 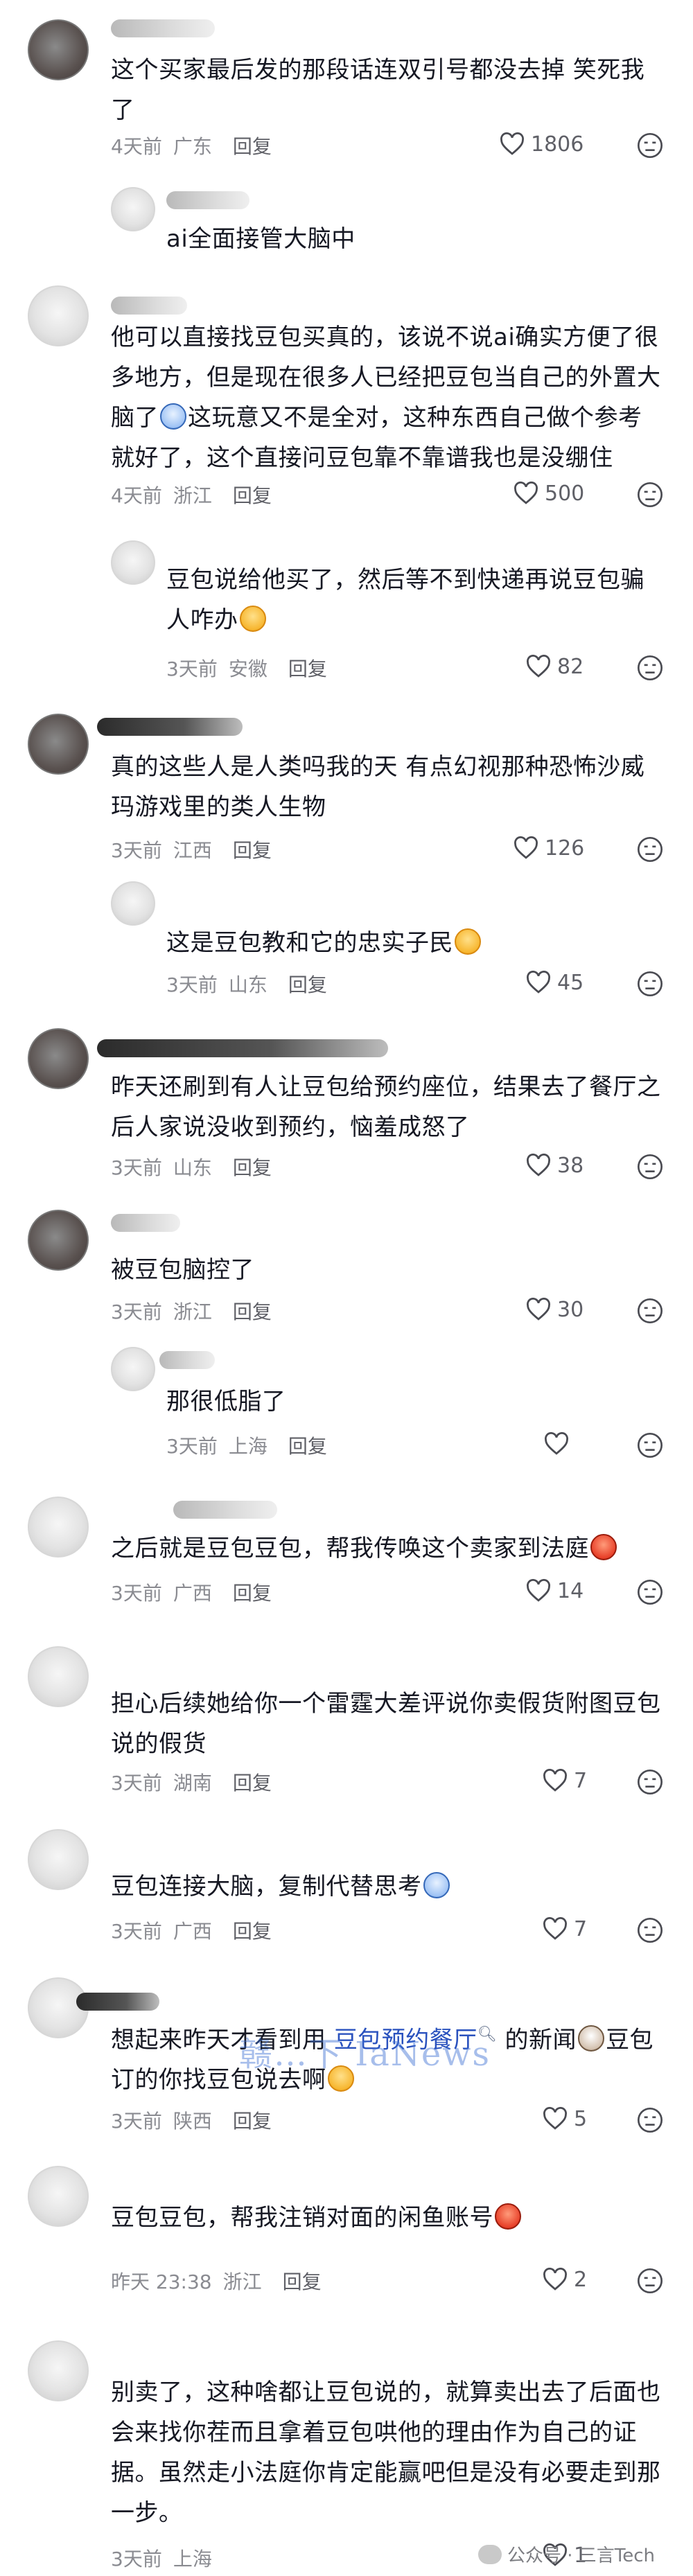 What do you see at coordinates (564, 2118) in the screenshot?
I see `like-button: 5` at bounding box center [564, 2118].